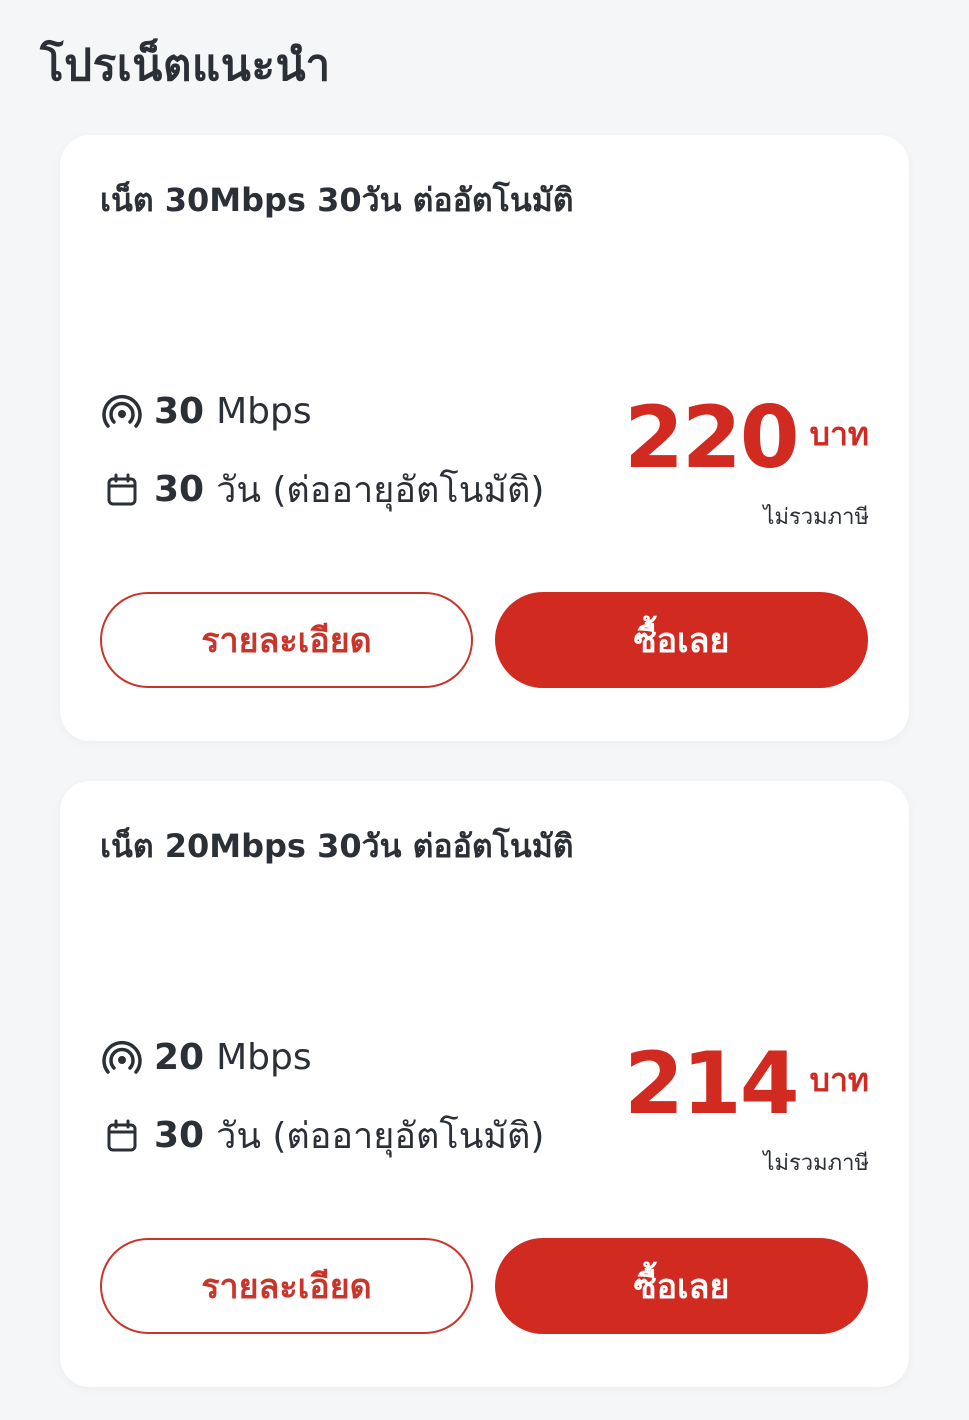 This screenshot has width=969, height=1420. Describe the element at coordinates (179, 1057) in the screenshot. I see `speed-value: 20` at that location.